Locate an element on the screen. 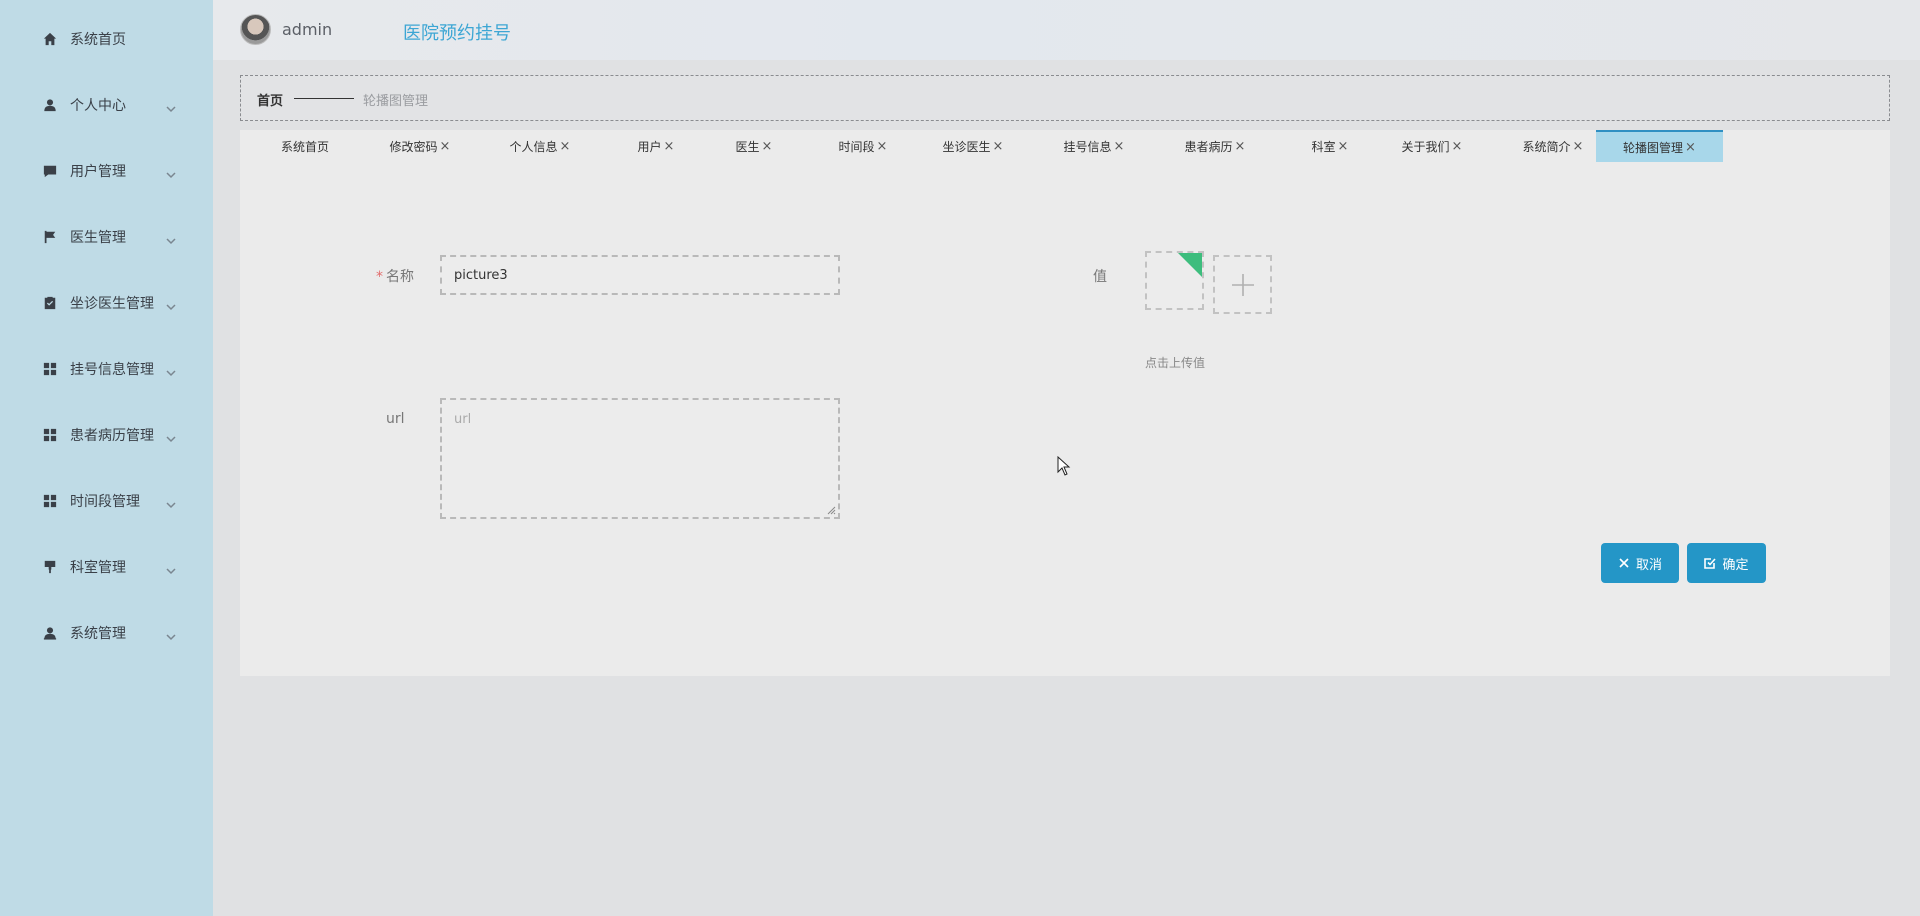 The height and width of the screenshot is (916, 1920). sidebar-item-time-slot-management: 时间段管理 is located at coordinates (106, 501).